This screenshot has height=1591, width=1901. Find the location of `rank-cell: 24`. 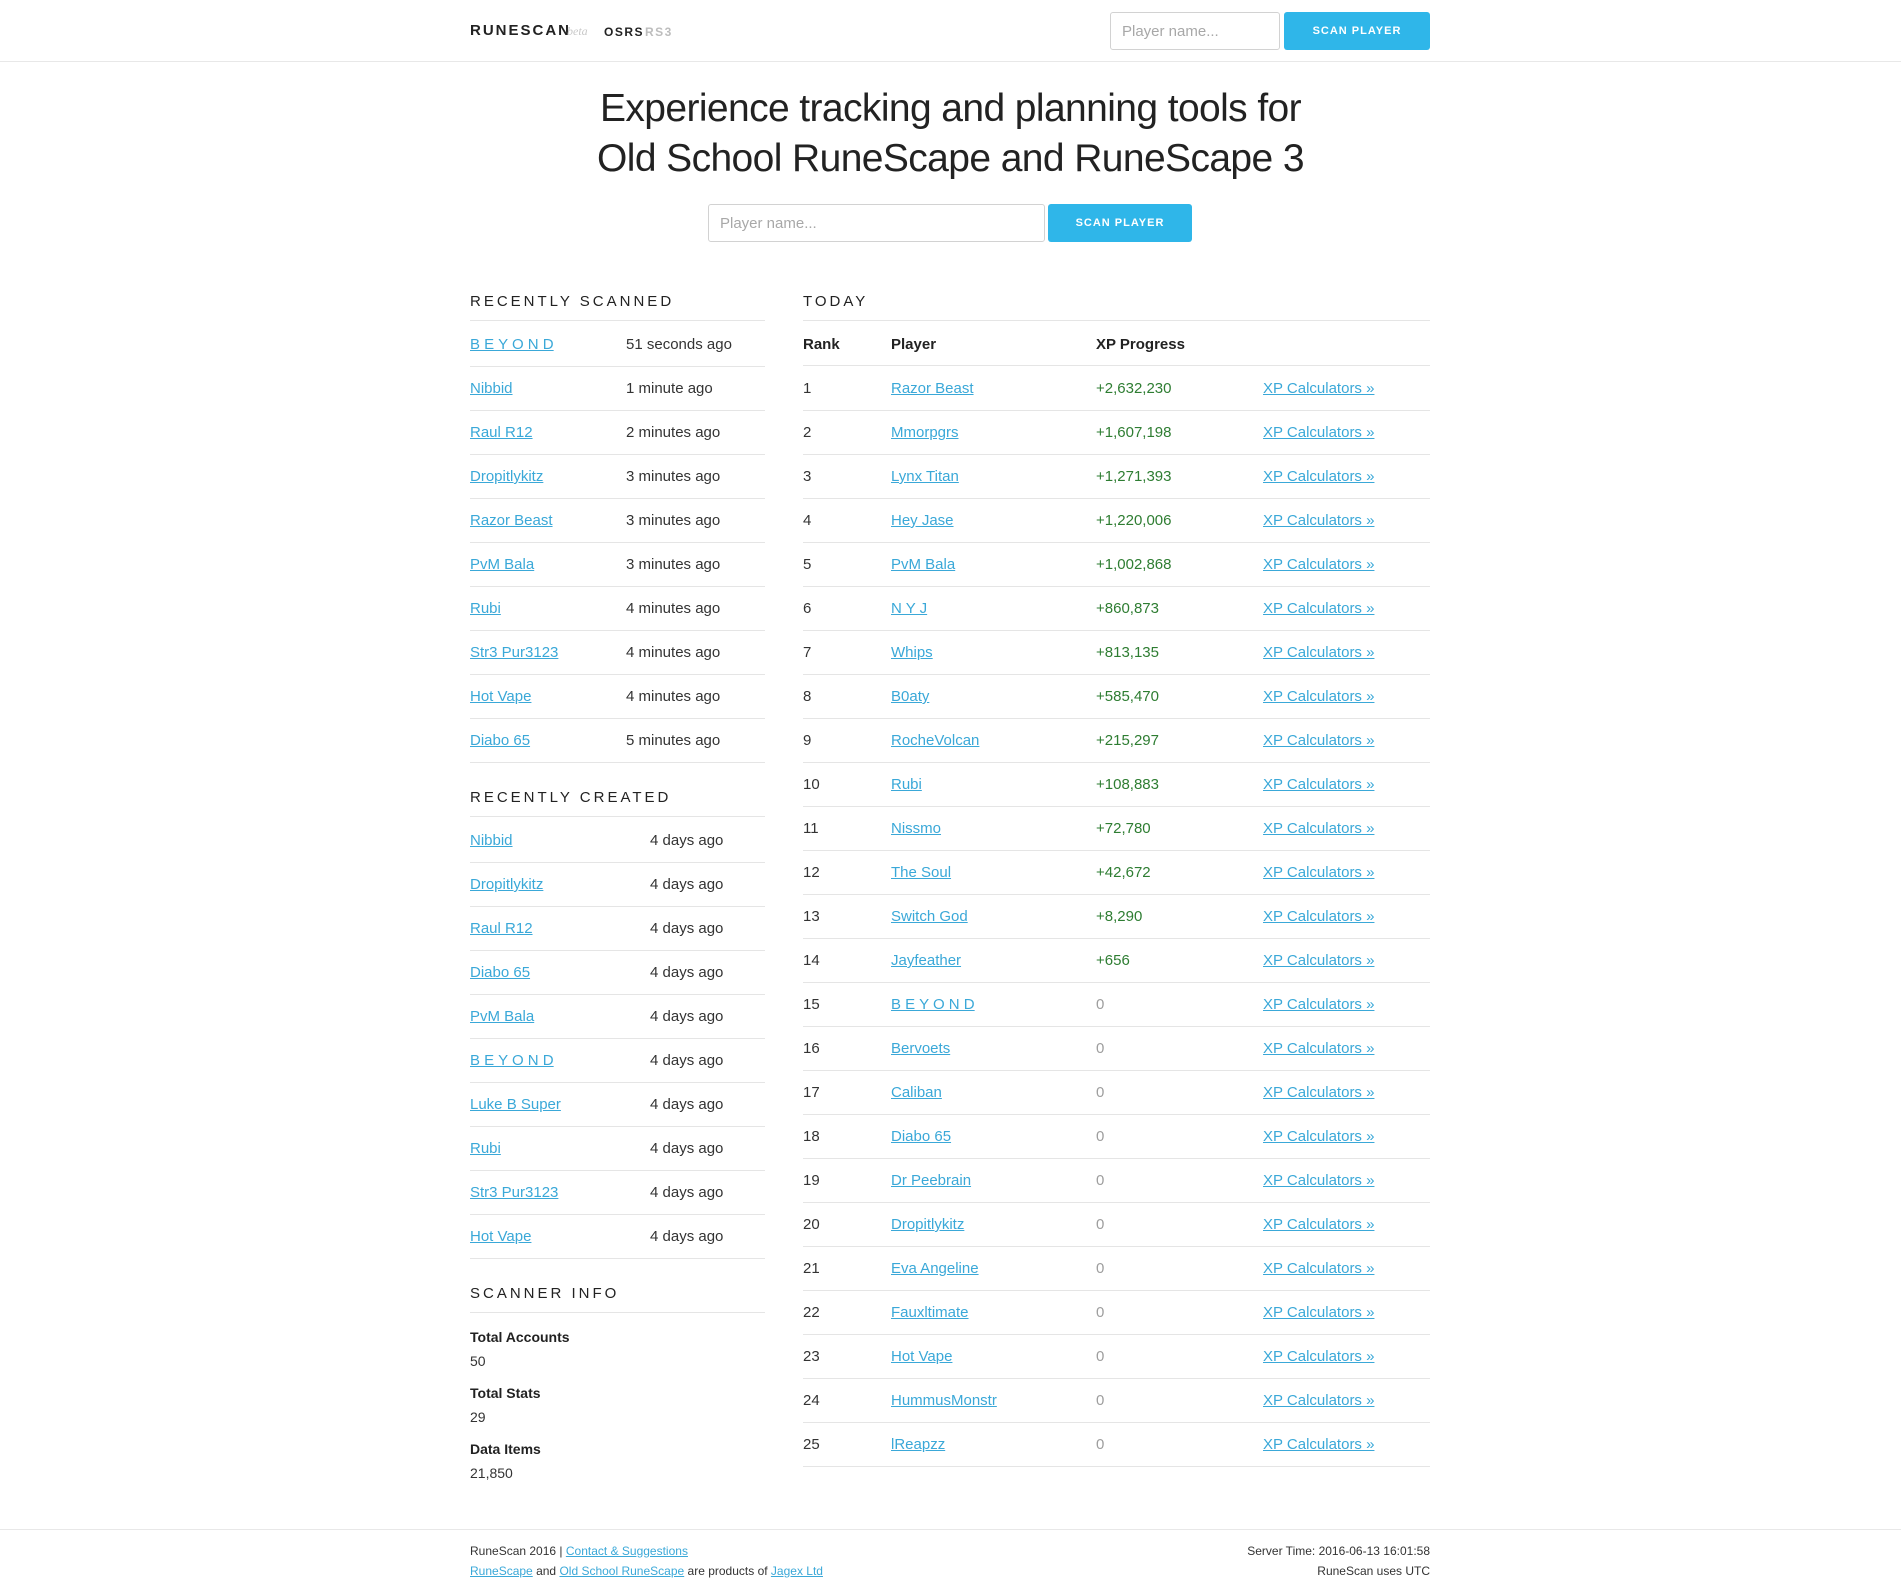

rank-cell: 24 is located at coordinates (811, 1400).